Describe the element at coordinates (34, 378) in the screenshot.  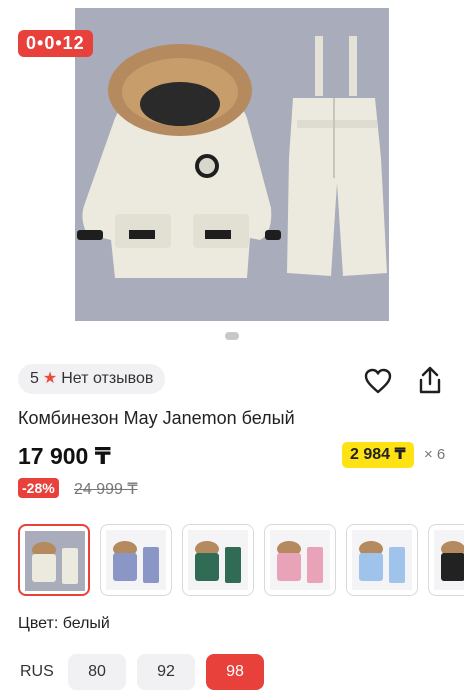
I see `rating-score: 5` at that location.